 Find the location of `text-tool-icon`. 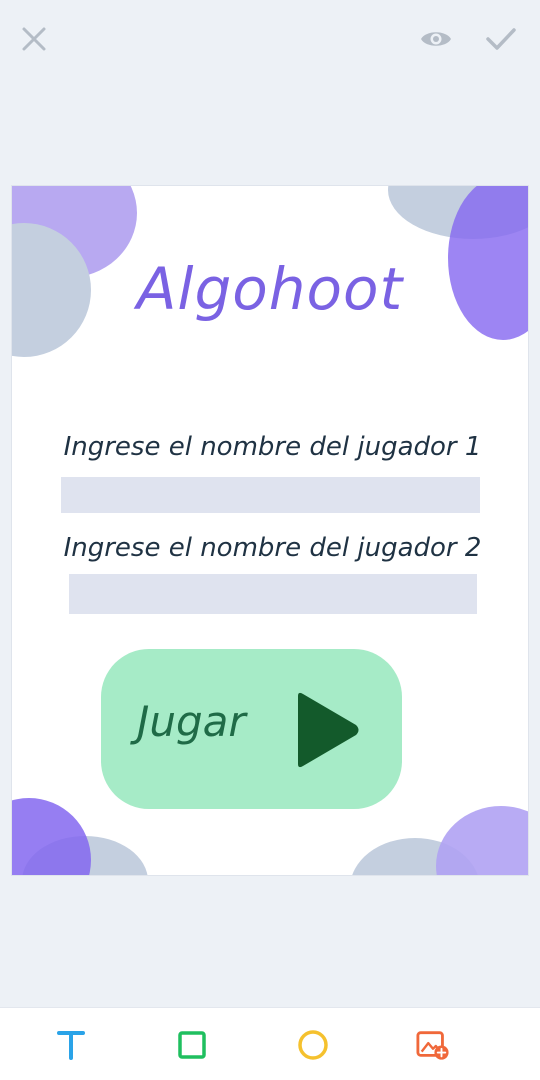

text-tool-icon is located at coordinates (71, 1045).